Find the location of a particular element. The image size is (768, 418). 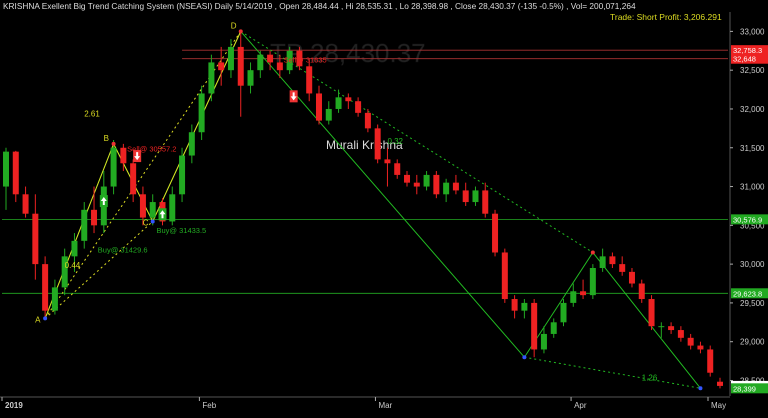

x-tick-label: Apr is located at coordinates (580, 405).